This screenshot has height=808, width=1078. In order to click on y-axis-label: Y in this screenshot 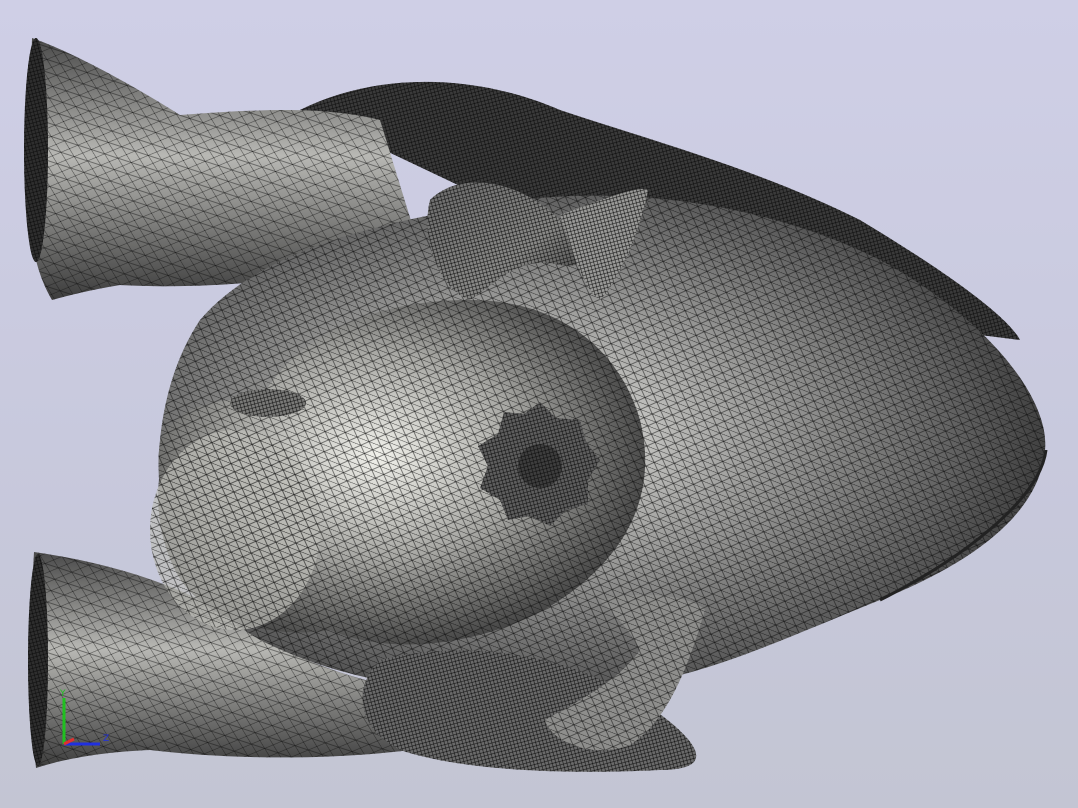, I will do `click(62, 694)`.